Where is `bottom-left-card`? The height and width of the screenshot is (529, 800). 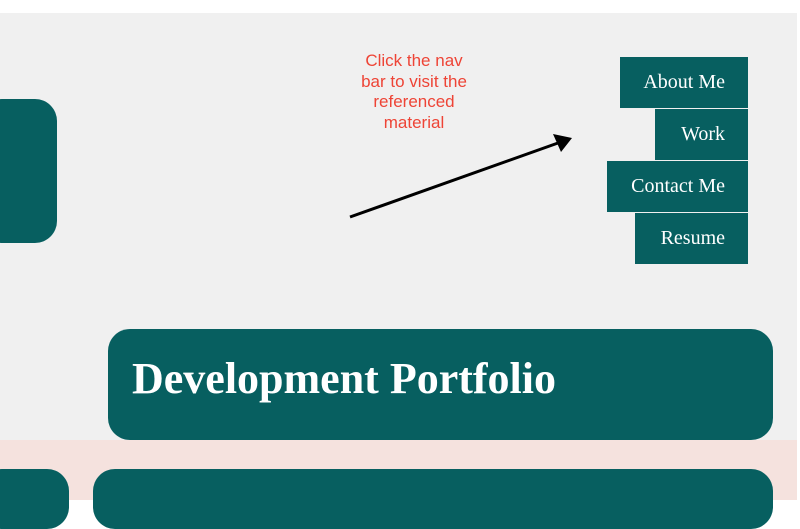
bottom-left-card is located at coordinates (34, 499).